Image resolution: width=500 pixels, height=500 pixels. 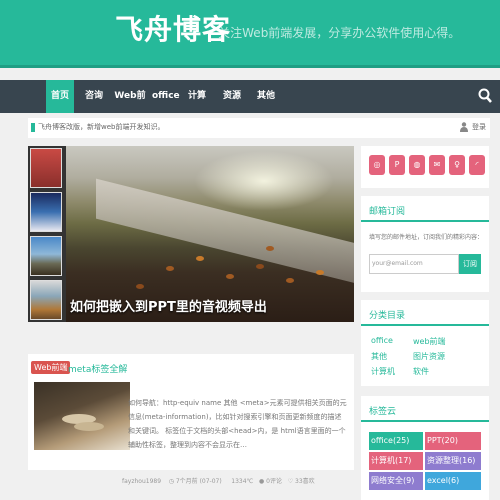 I want to click on login-link: 登录, so click(x=479, y=127).